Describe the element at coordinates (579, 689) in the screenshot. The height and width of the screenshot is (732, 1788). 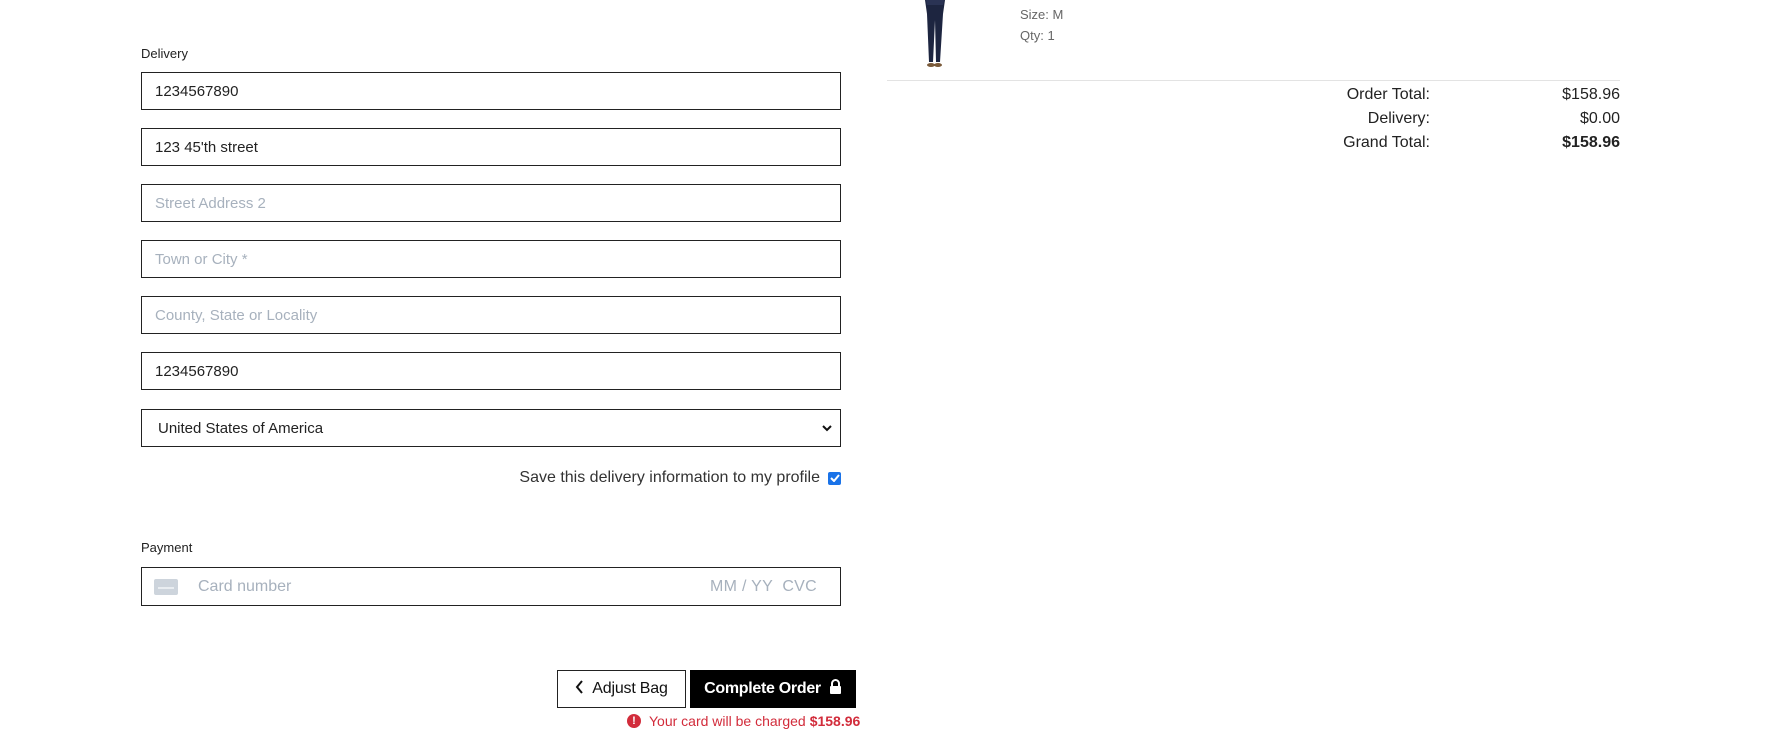
I see `chevron-left-icon` at that location.